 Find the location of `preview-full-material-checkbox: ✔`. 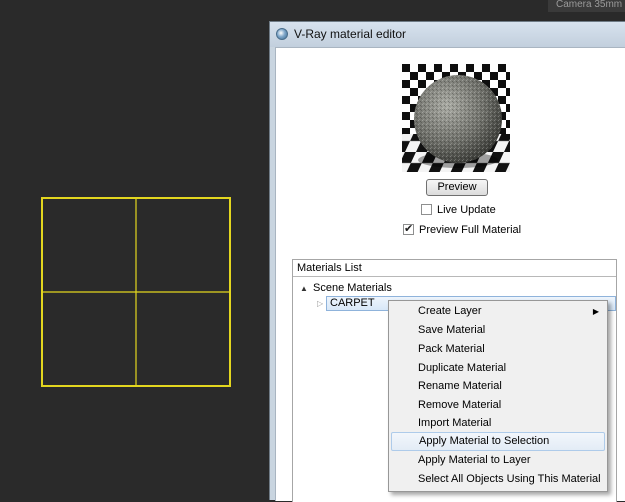

preview-full-material-checkbox: ✔ is located at coordinates (408, 229).